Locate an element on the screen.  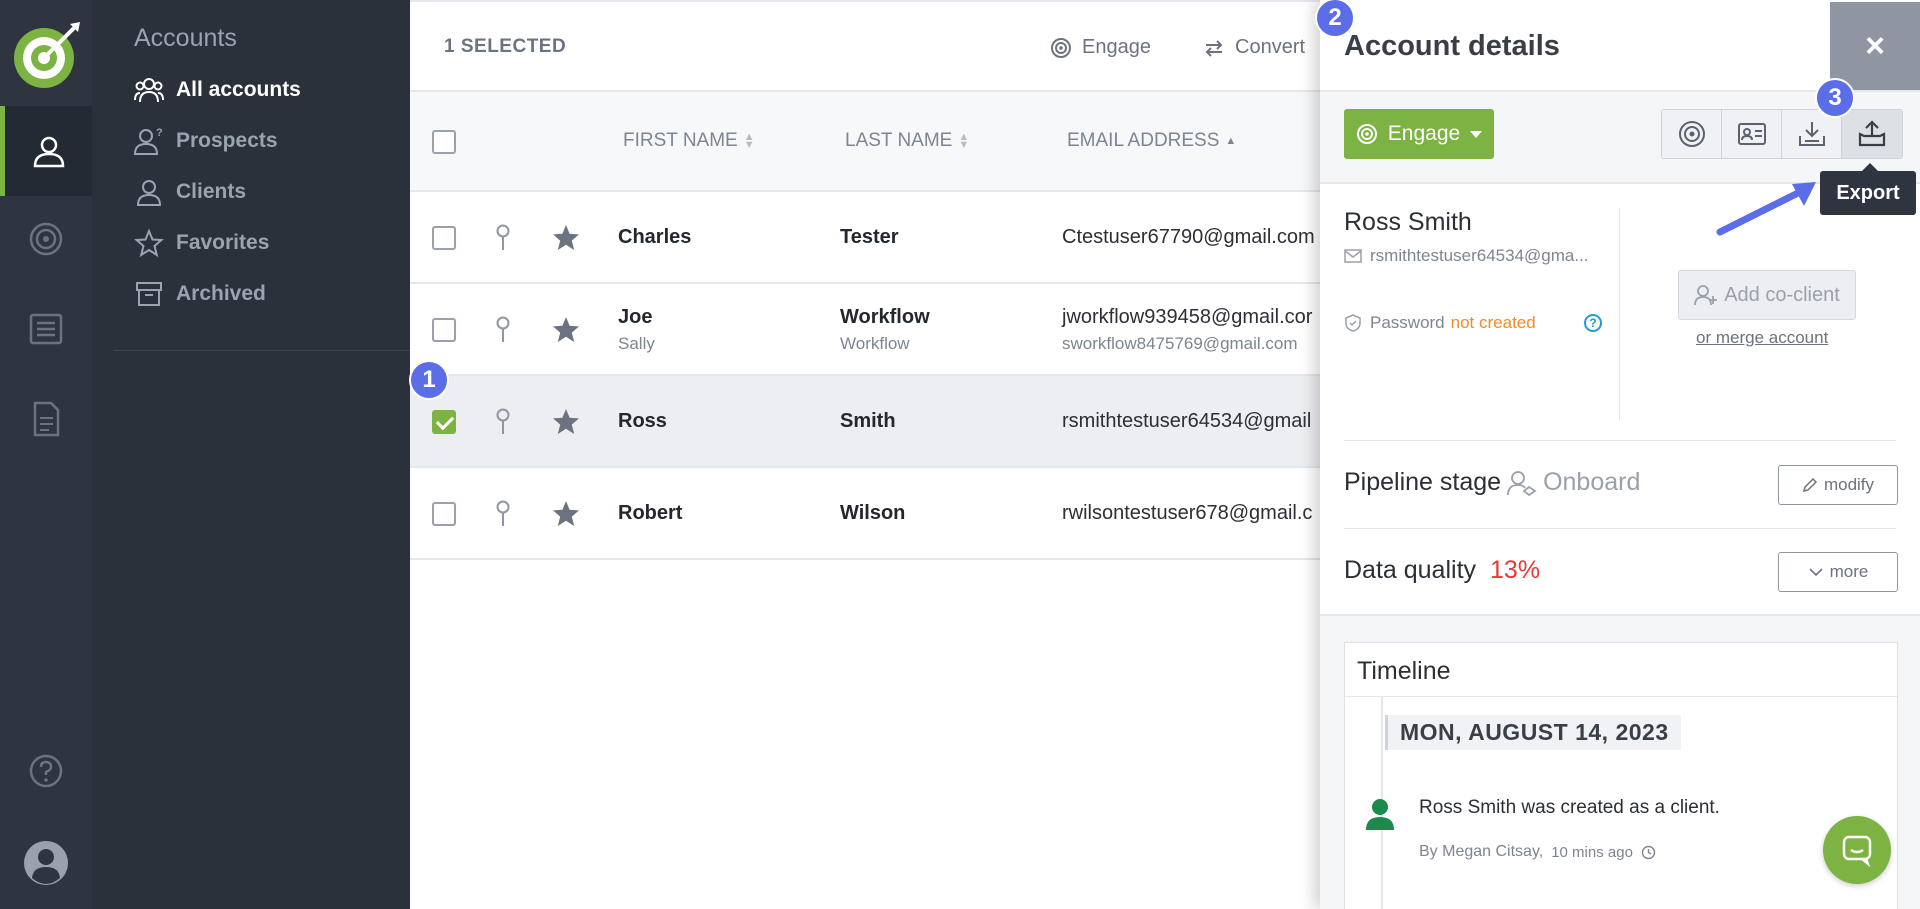
email-cell: rsmithtestuser64534@gmail is located at coordinates (1187, 421).